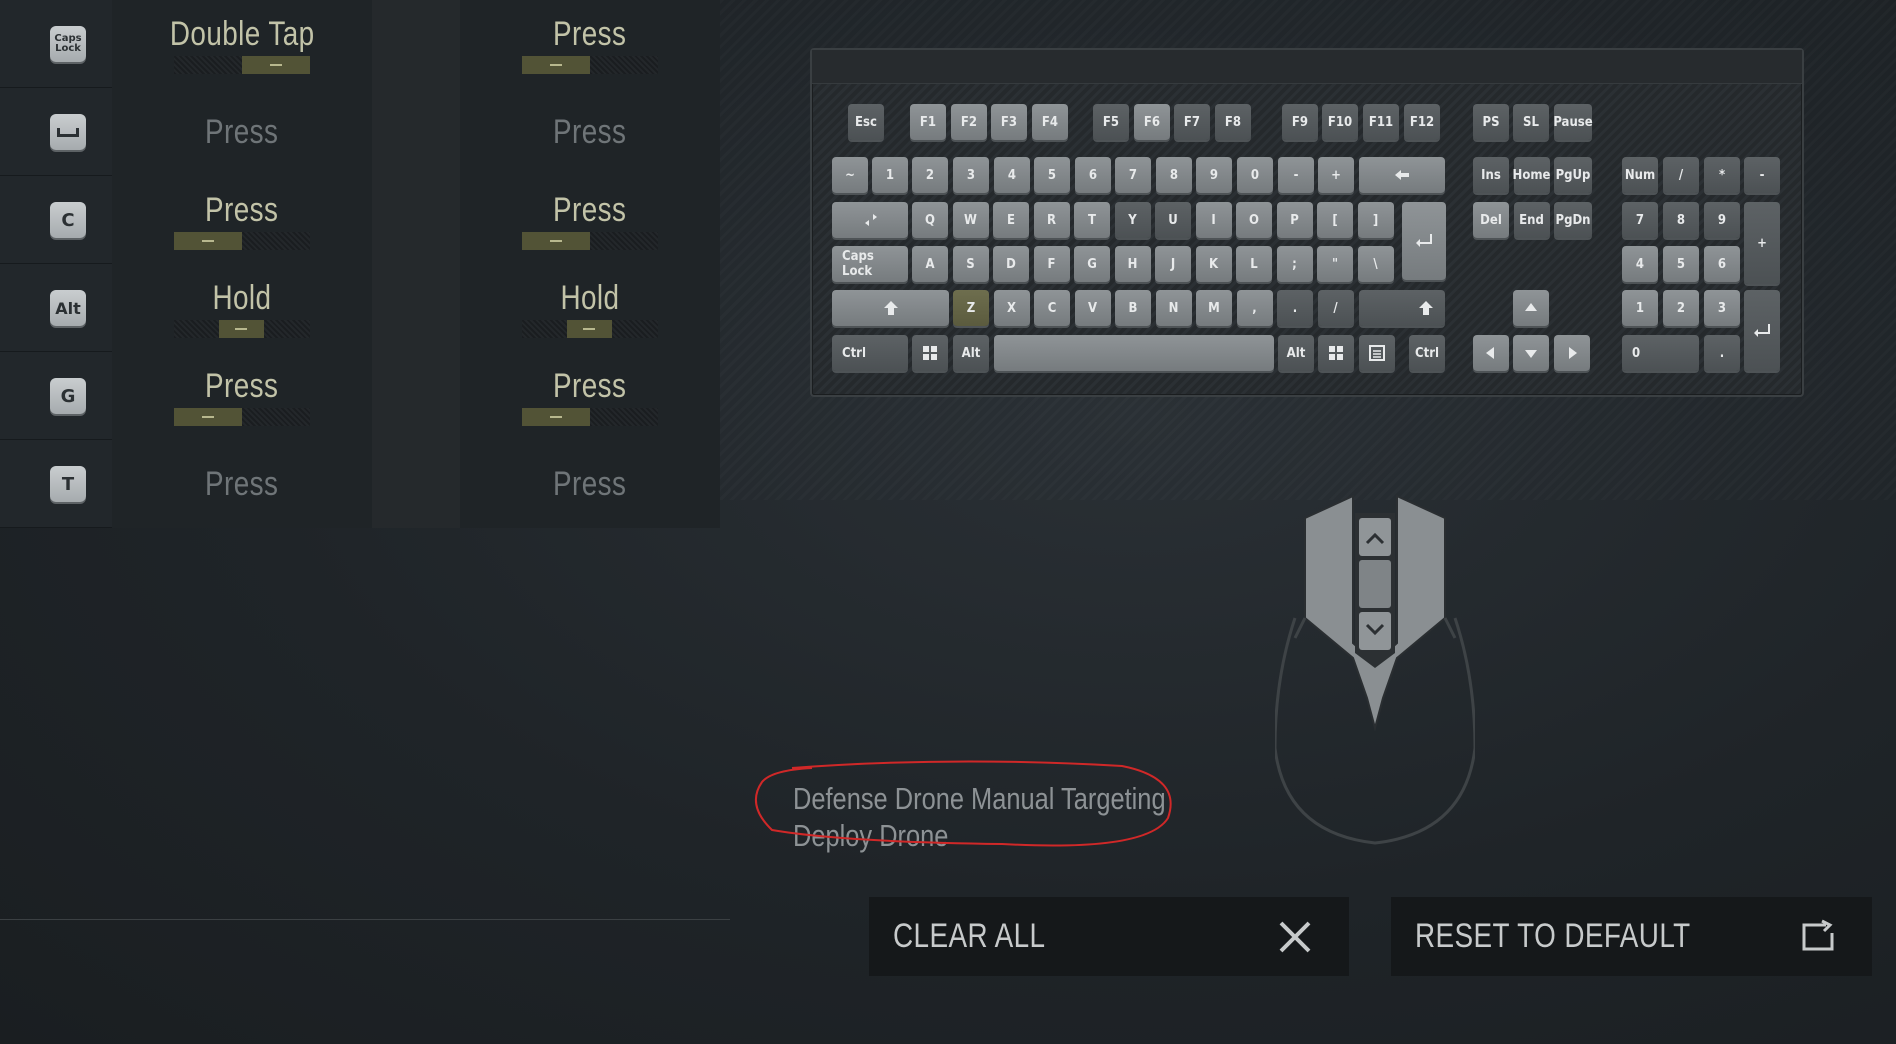 This screenshot has width=1896, height=1044. I want to click on key-arrow-left, so click(1491, 353).